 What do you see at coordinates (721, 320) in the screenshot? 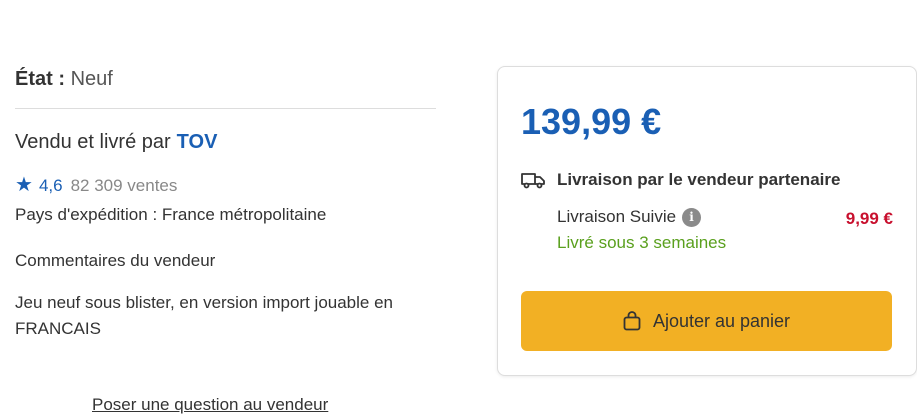
I see `add-to-cart-label: Ajouter au panier` at bounding box center [721, 320].